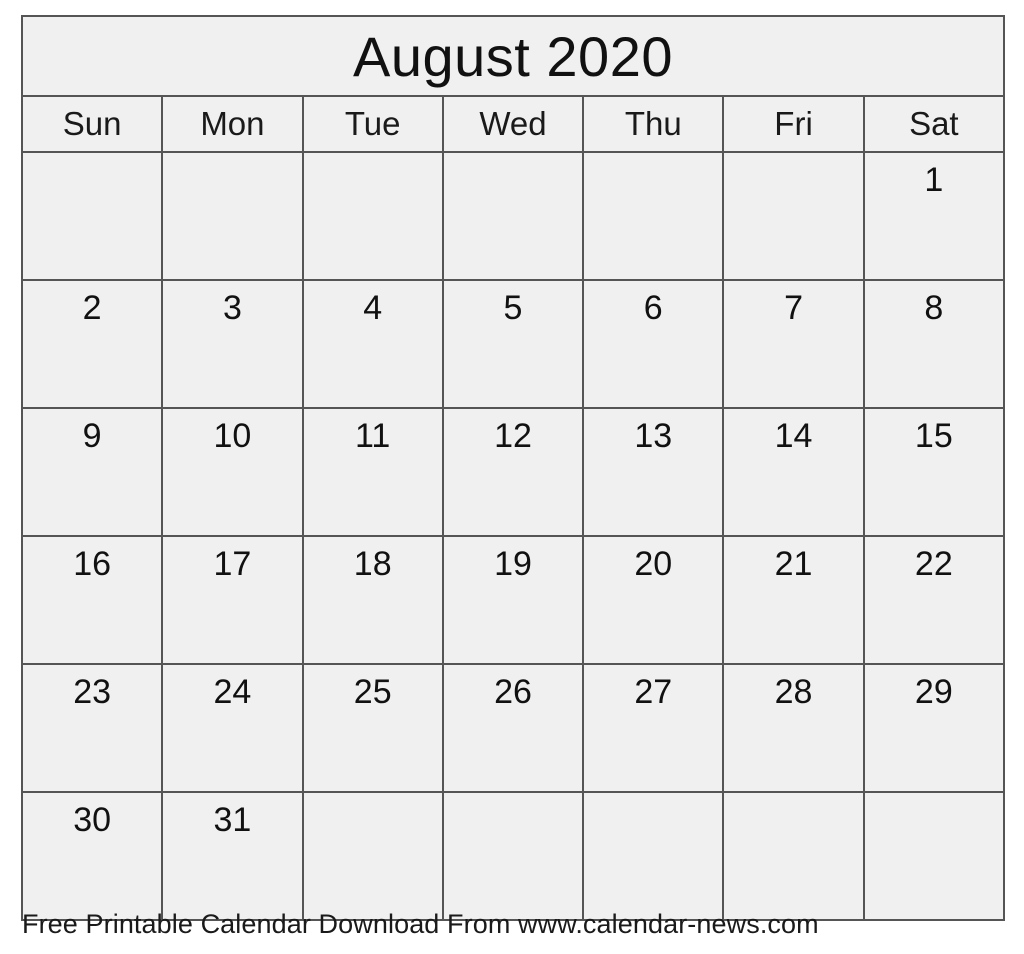 The width and height of the screenshot is (1024, 954). Describe the element at coordinates (92, 692) in the screenshot. I see `day-number: 23` at that location.